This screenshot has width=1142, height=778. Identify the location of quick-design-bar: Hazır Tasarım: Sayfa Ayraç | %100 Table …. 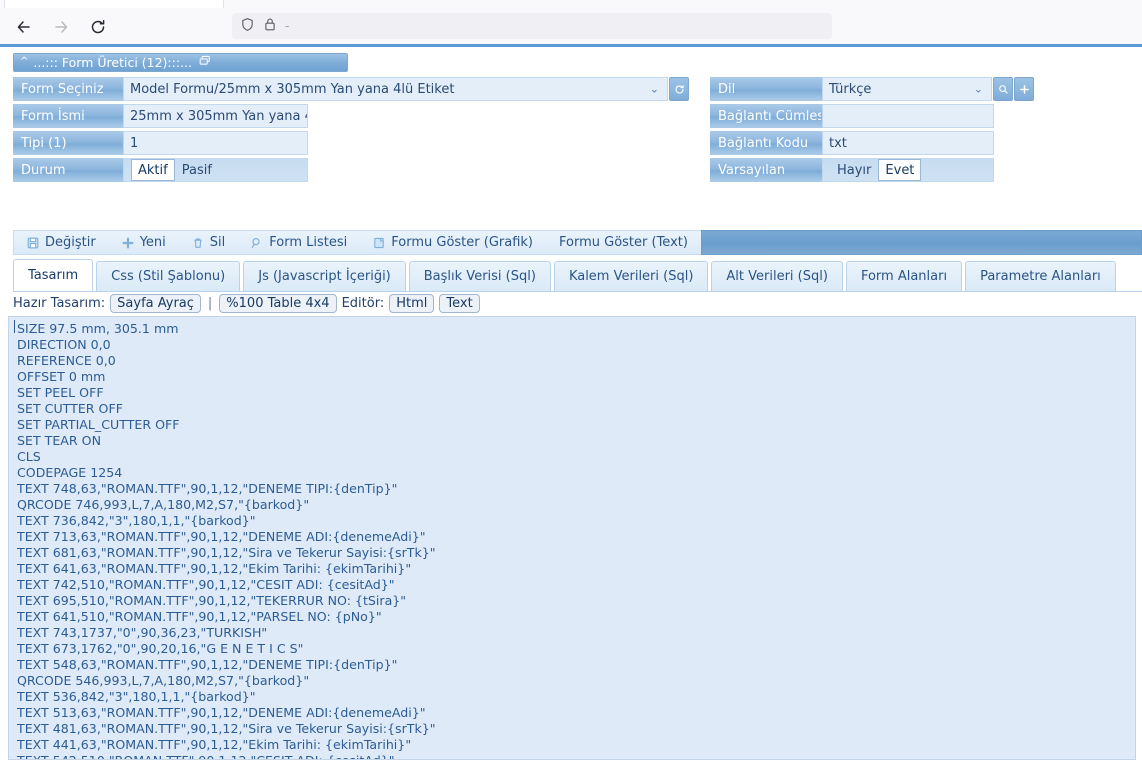
(577, 303).